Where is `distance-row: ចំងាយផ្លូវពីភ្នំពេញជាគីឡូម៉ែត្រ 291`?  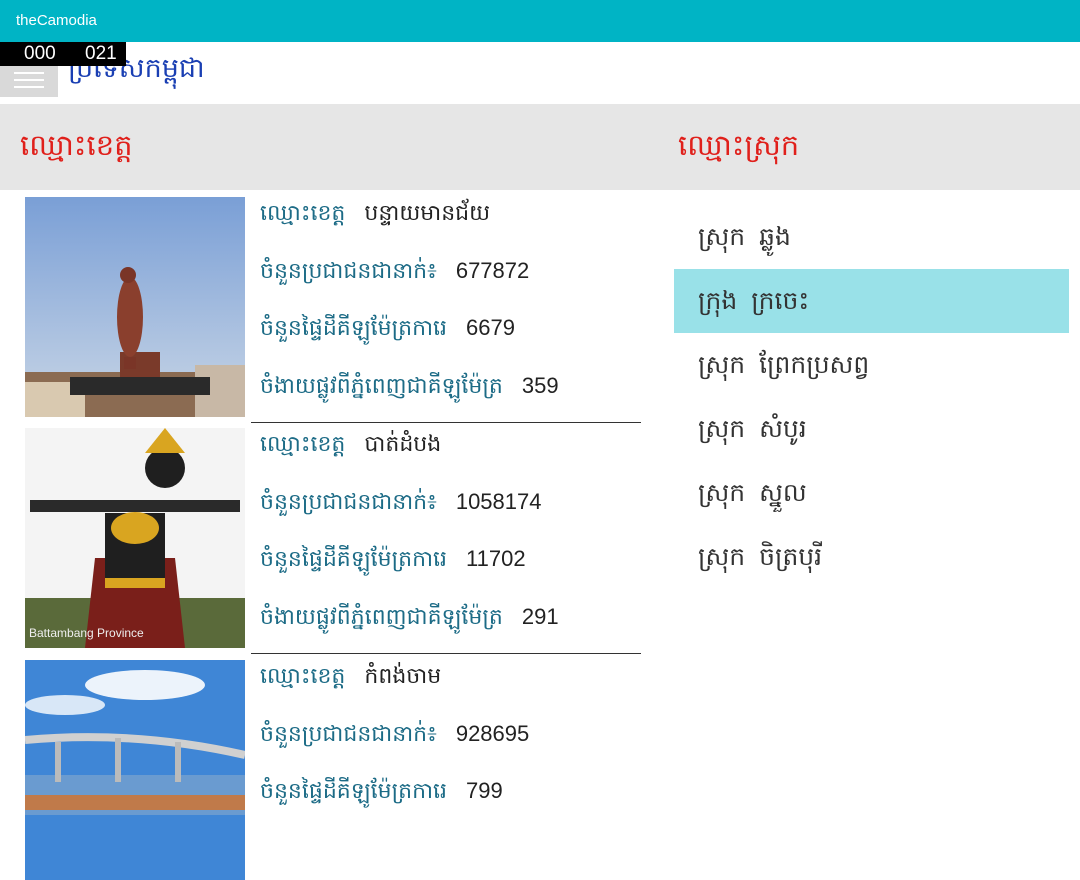
distance-row: ចំងាយផ្លូវពីភ្នំពេញជាគីឡូម៉ែត្រ 291 is located at coordinates (409, 619).